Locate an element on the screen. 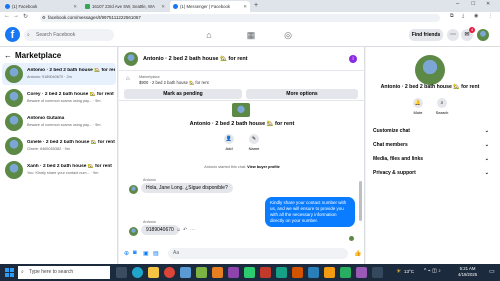 This screenshot has height=281, width=500. reply-icon: ↶ is located at coordinates (185, 230).